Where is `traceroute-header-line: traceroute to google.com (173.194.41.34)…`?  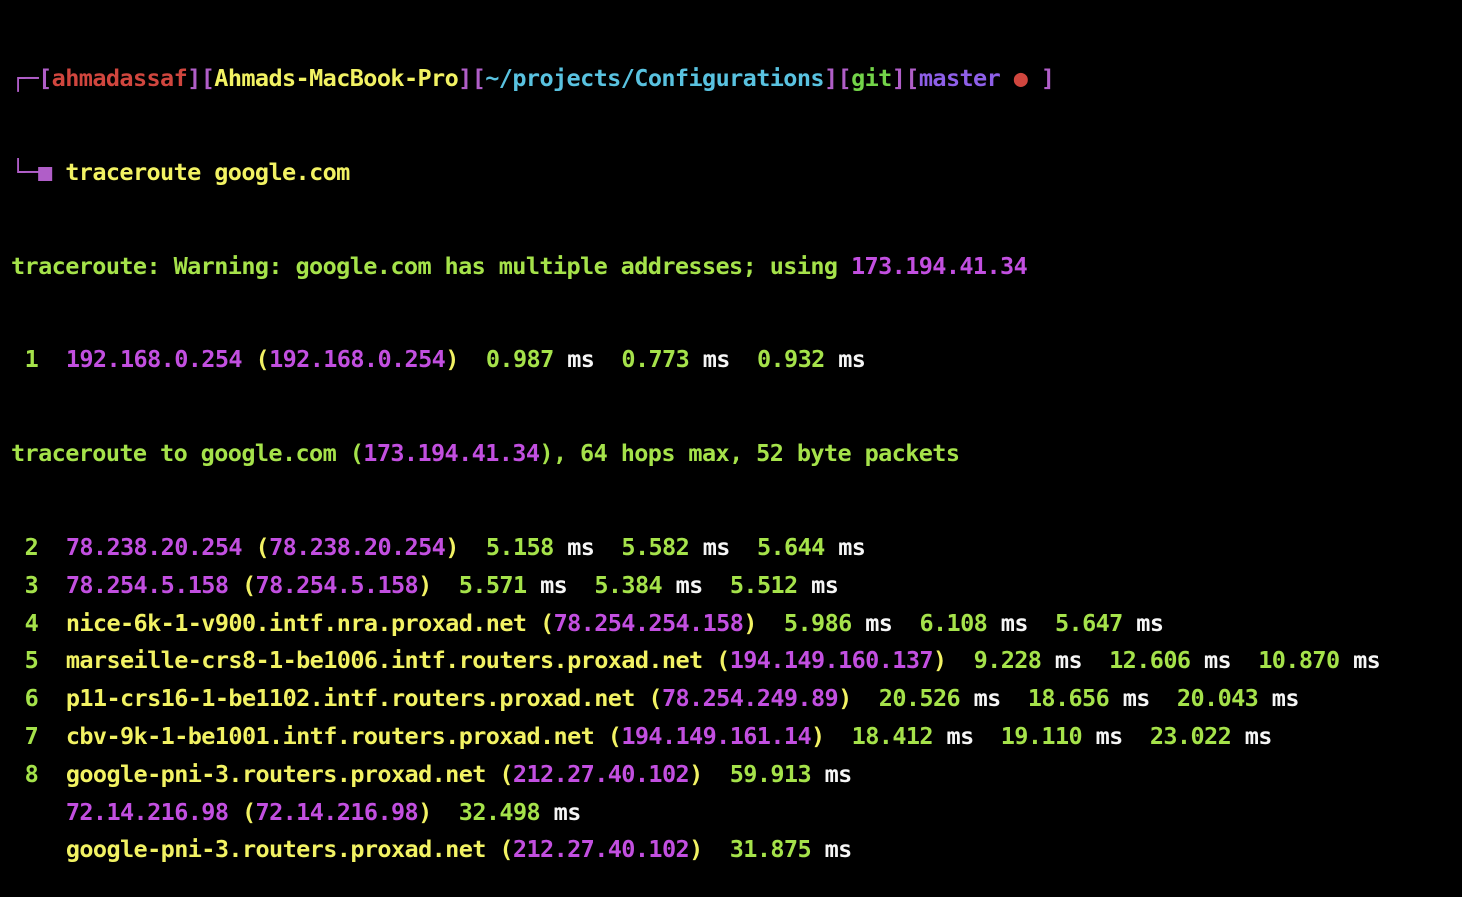 traceroute-header-line: traceroute to google.com (173.194.41.34)… is located at coordinates (736, 454).